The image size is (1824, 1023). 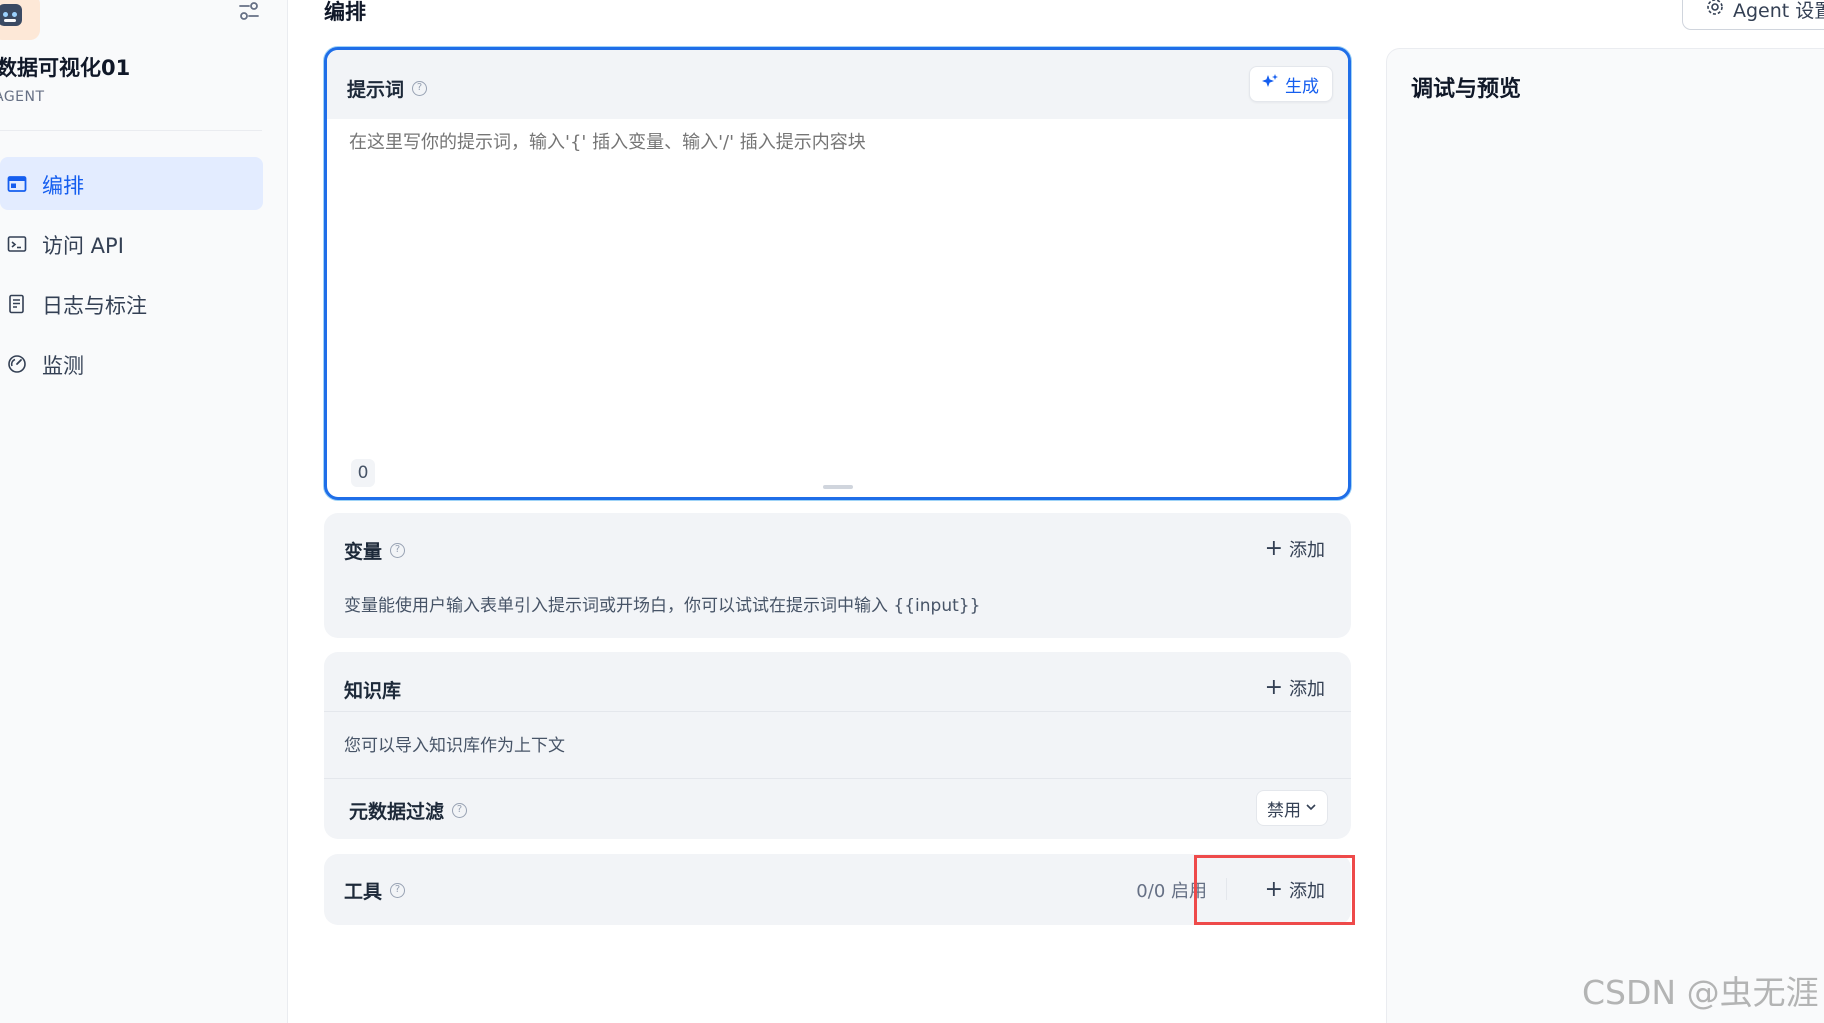 I want to click on robot-eye-left, so click(x=5, y=14).